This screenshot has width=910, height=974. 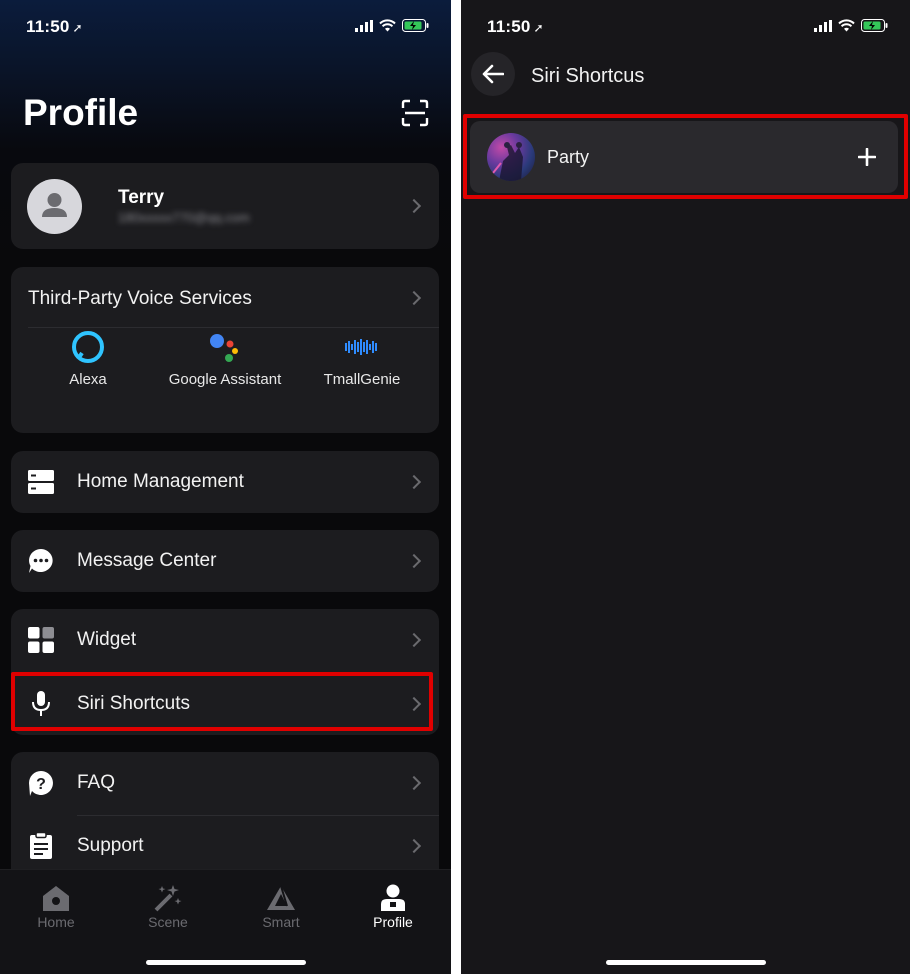 What do you see at coordinates (41, 561) in the screenshot?
I see `chat-bubble-icon` at bounding box center [41, 561].